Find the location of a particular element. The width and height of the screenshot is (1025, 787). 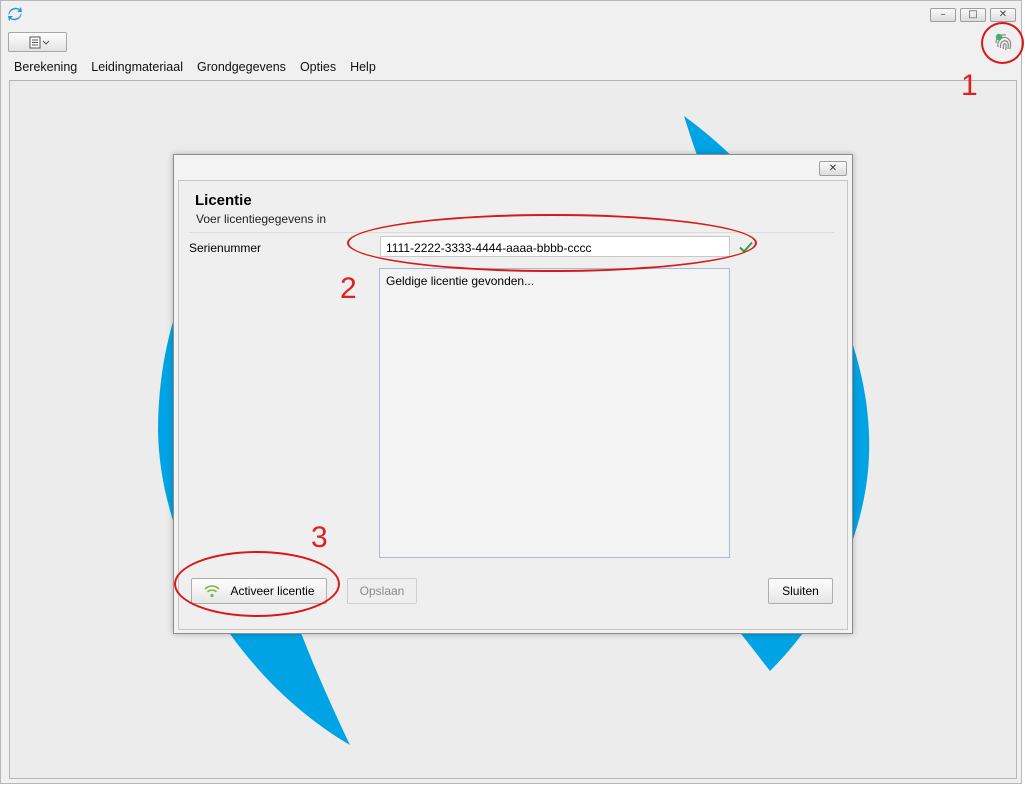

dialog-subtitle: Voer licentiegegevens in is located at coordinates (261, 219).